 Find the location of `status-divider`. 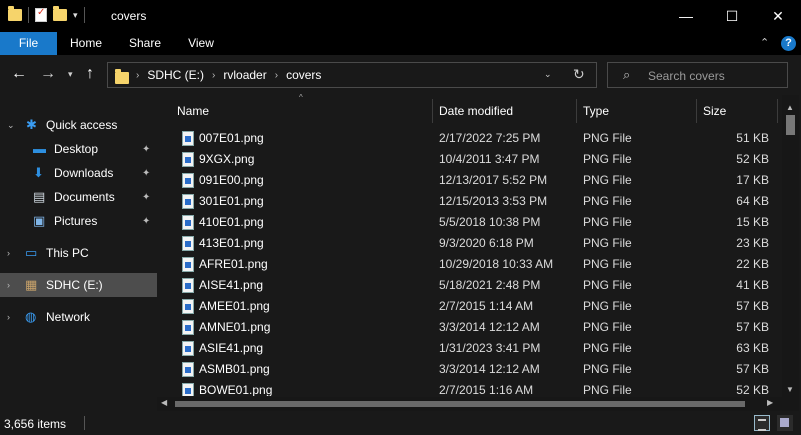

status-divider is located at coordinates (84, 423).